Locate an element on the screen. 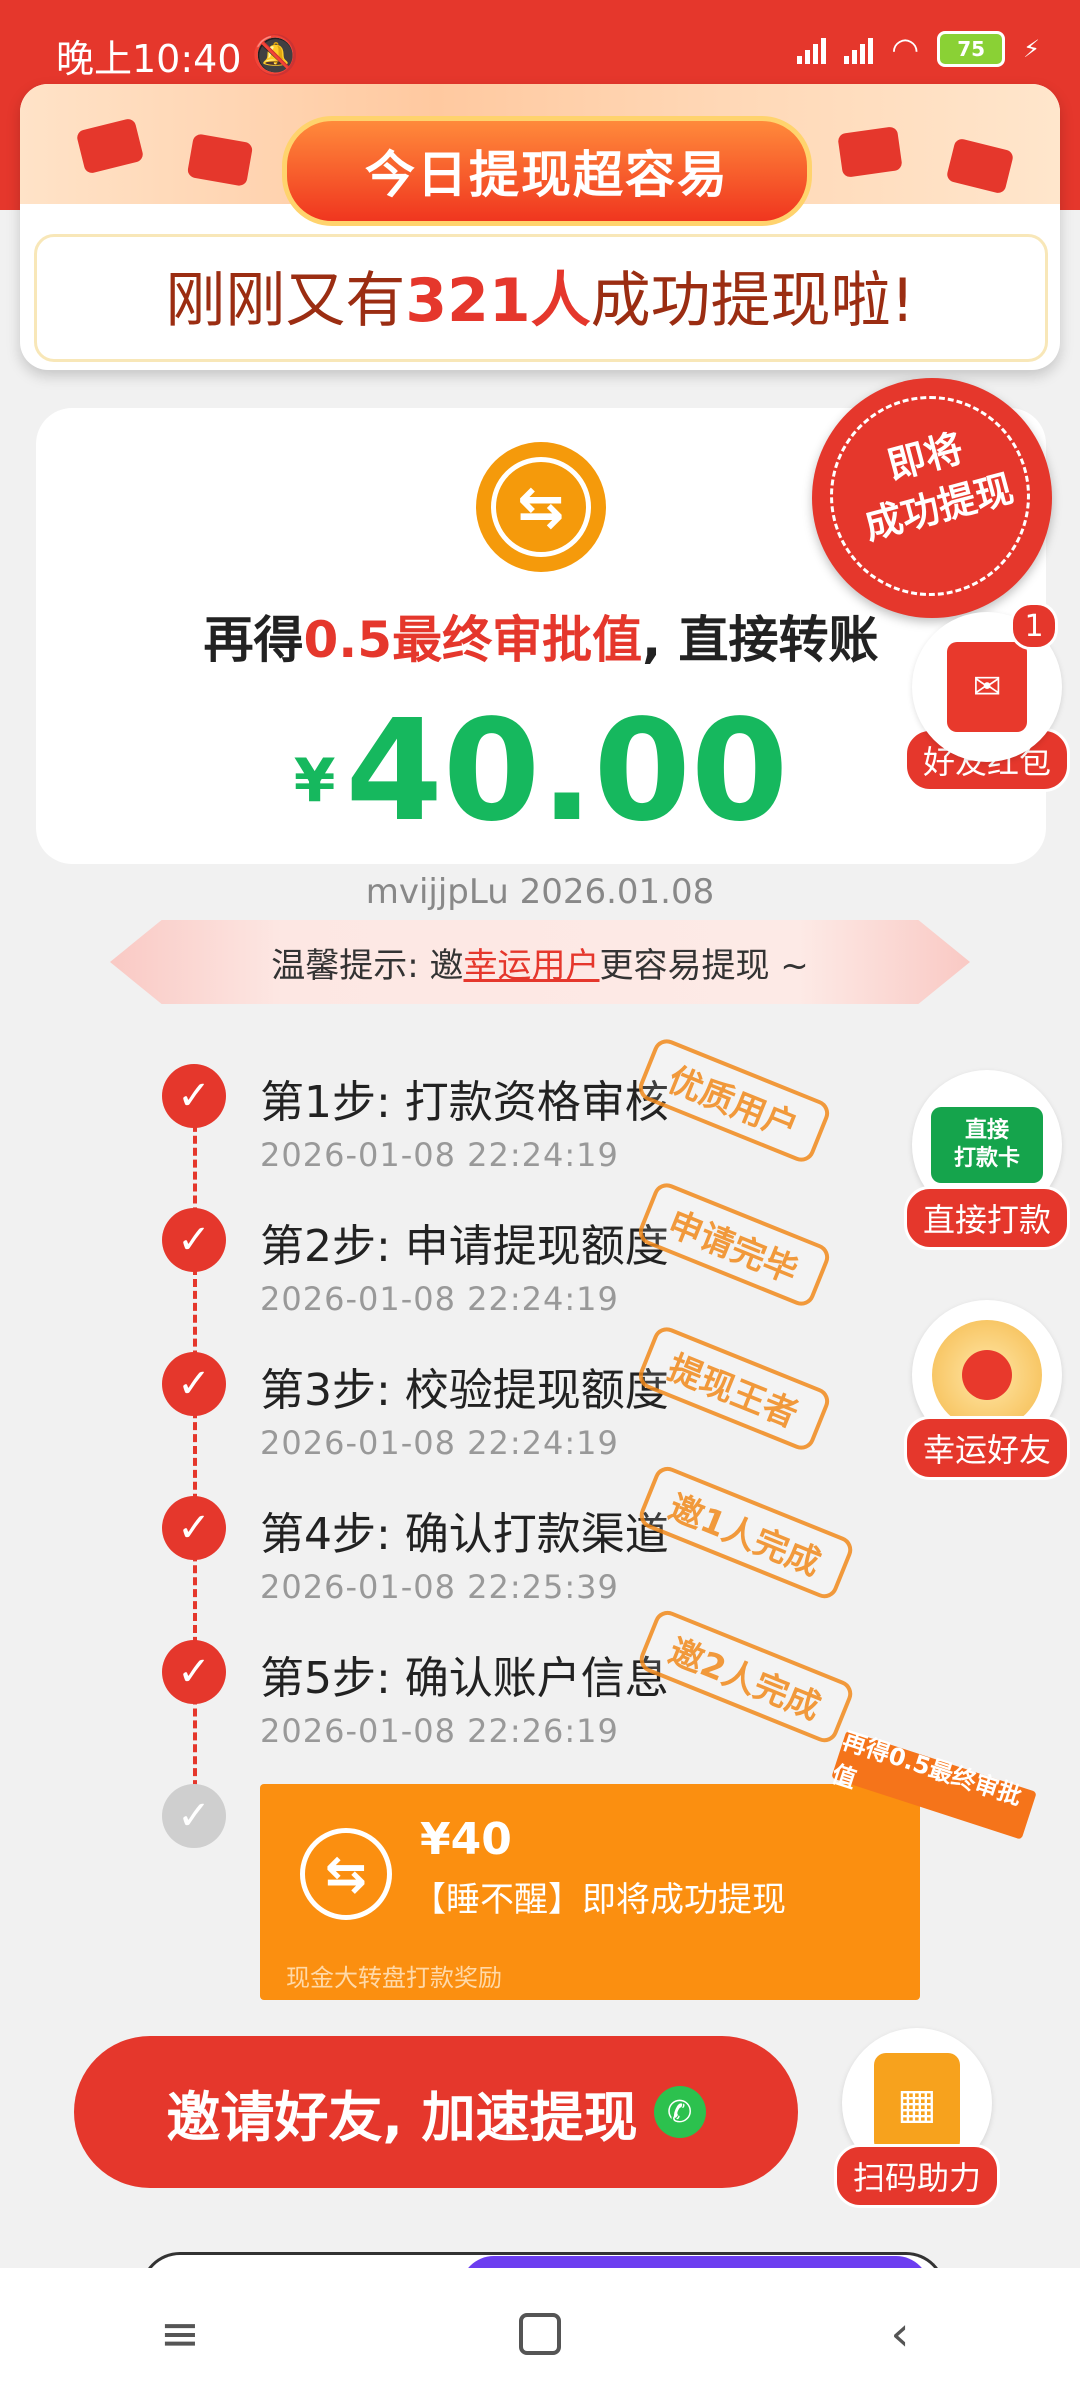 Image resolution: width=1080 pixels, height=2400 pixels. step-stamp: 邀2人完成 is located at coordinates (746, 1676).